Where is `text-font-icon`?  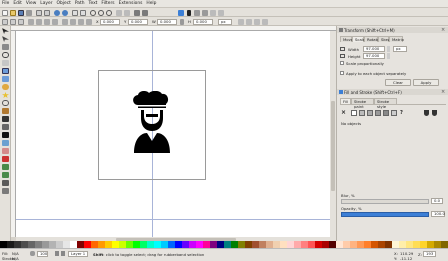
text-font-icon is located at coordinates (189, 12).